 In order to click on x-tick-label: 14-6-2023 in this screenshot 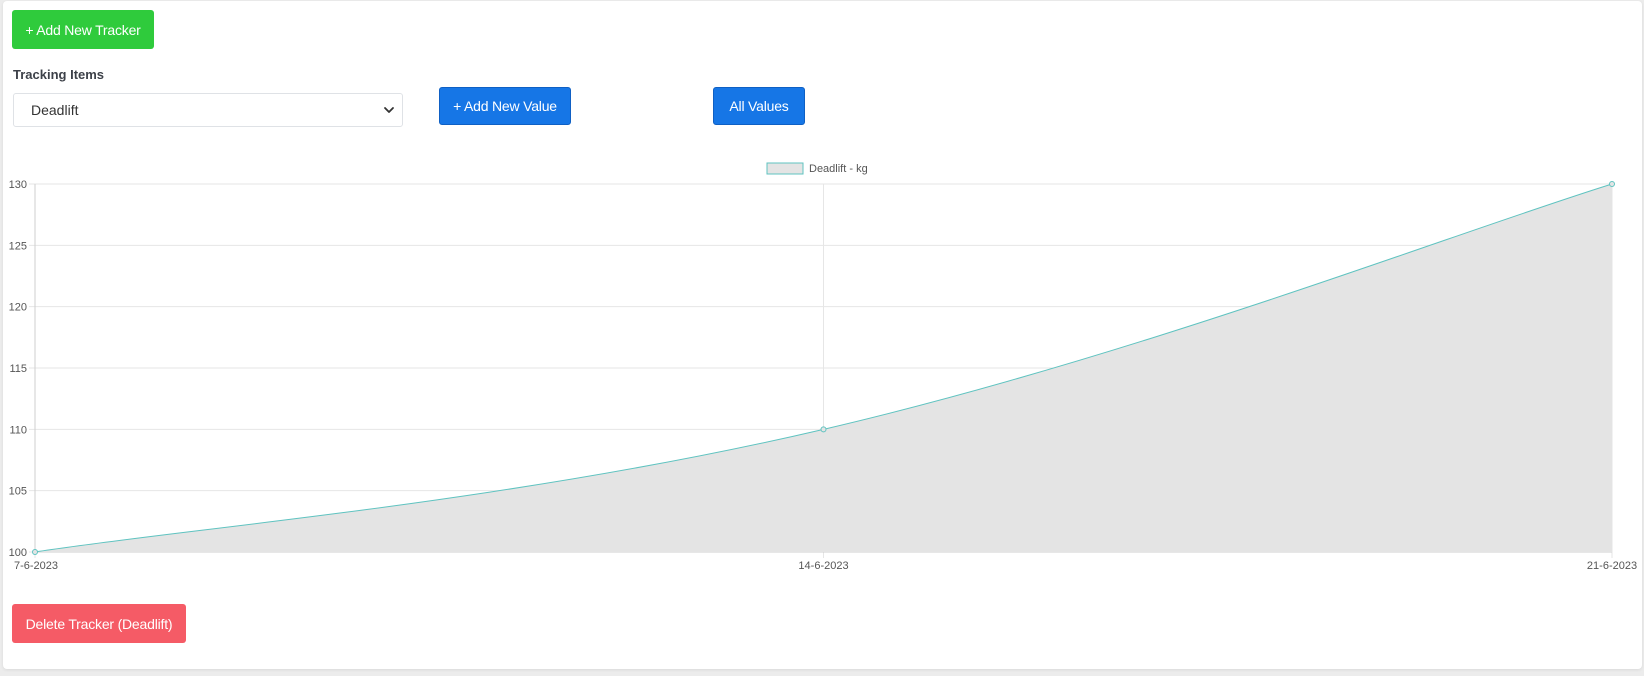, I will do `click(823, 566)`.